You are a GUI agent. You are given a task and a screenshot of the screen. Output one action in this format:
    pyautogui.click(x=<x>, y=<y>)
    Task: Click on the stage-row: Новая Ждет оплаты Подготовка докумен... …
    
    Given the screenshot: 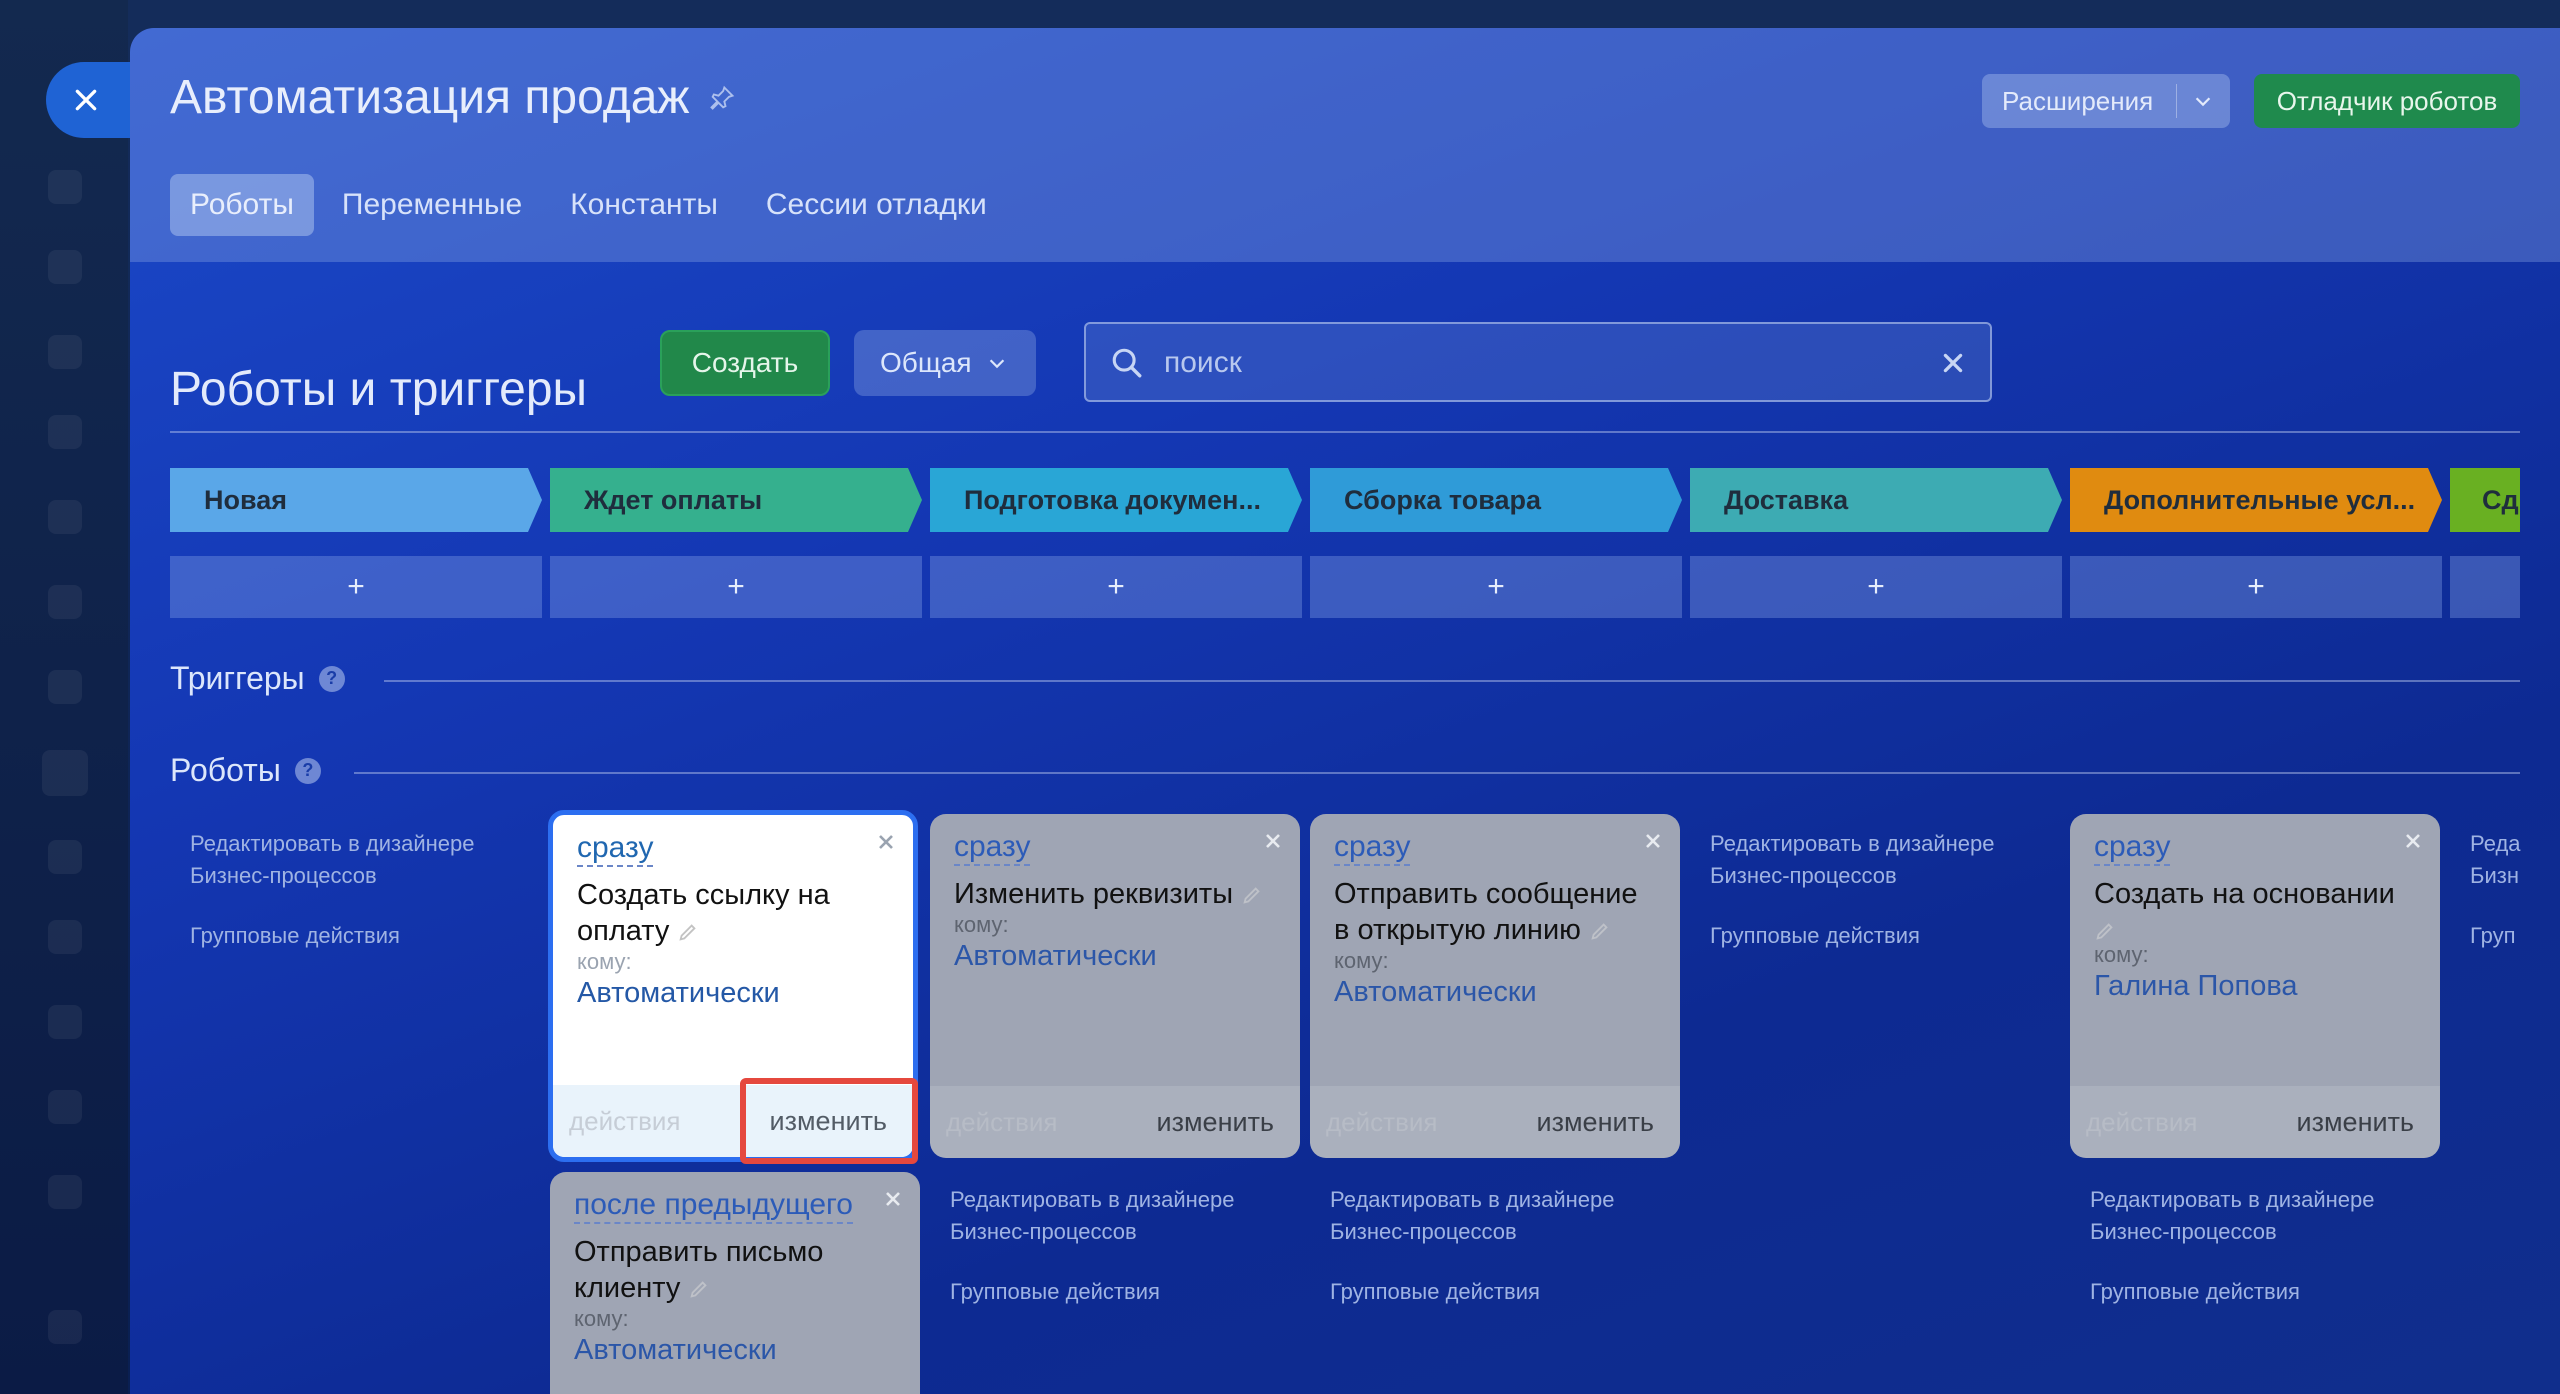 What is the action you would take?
    pyautogui.click(x=1345, y=500)
    